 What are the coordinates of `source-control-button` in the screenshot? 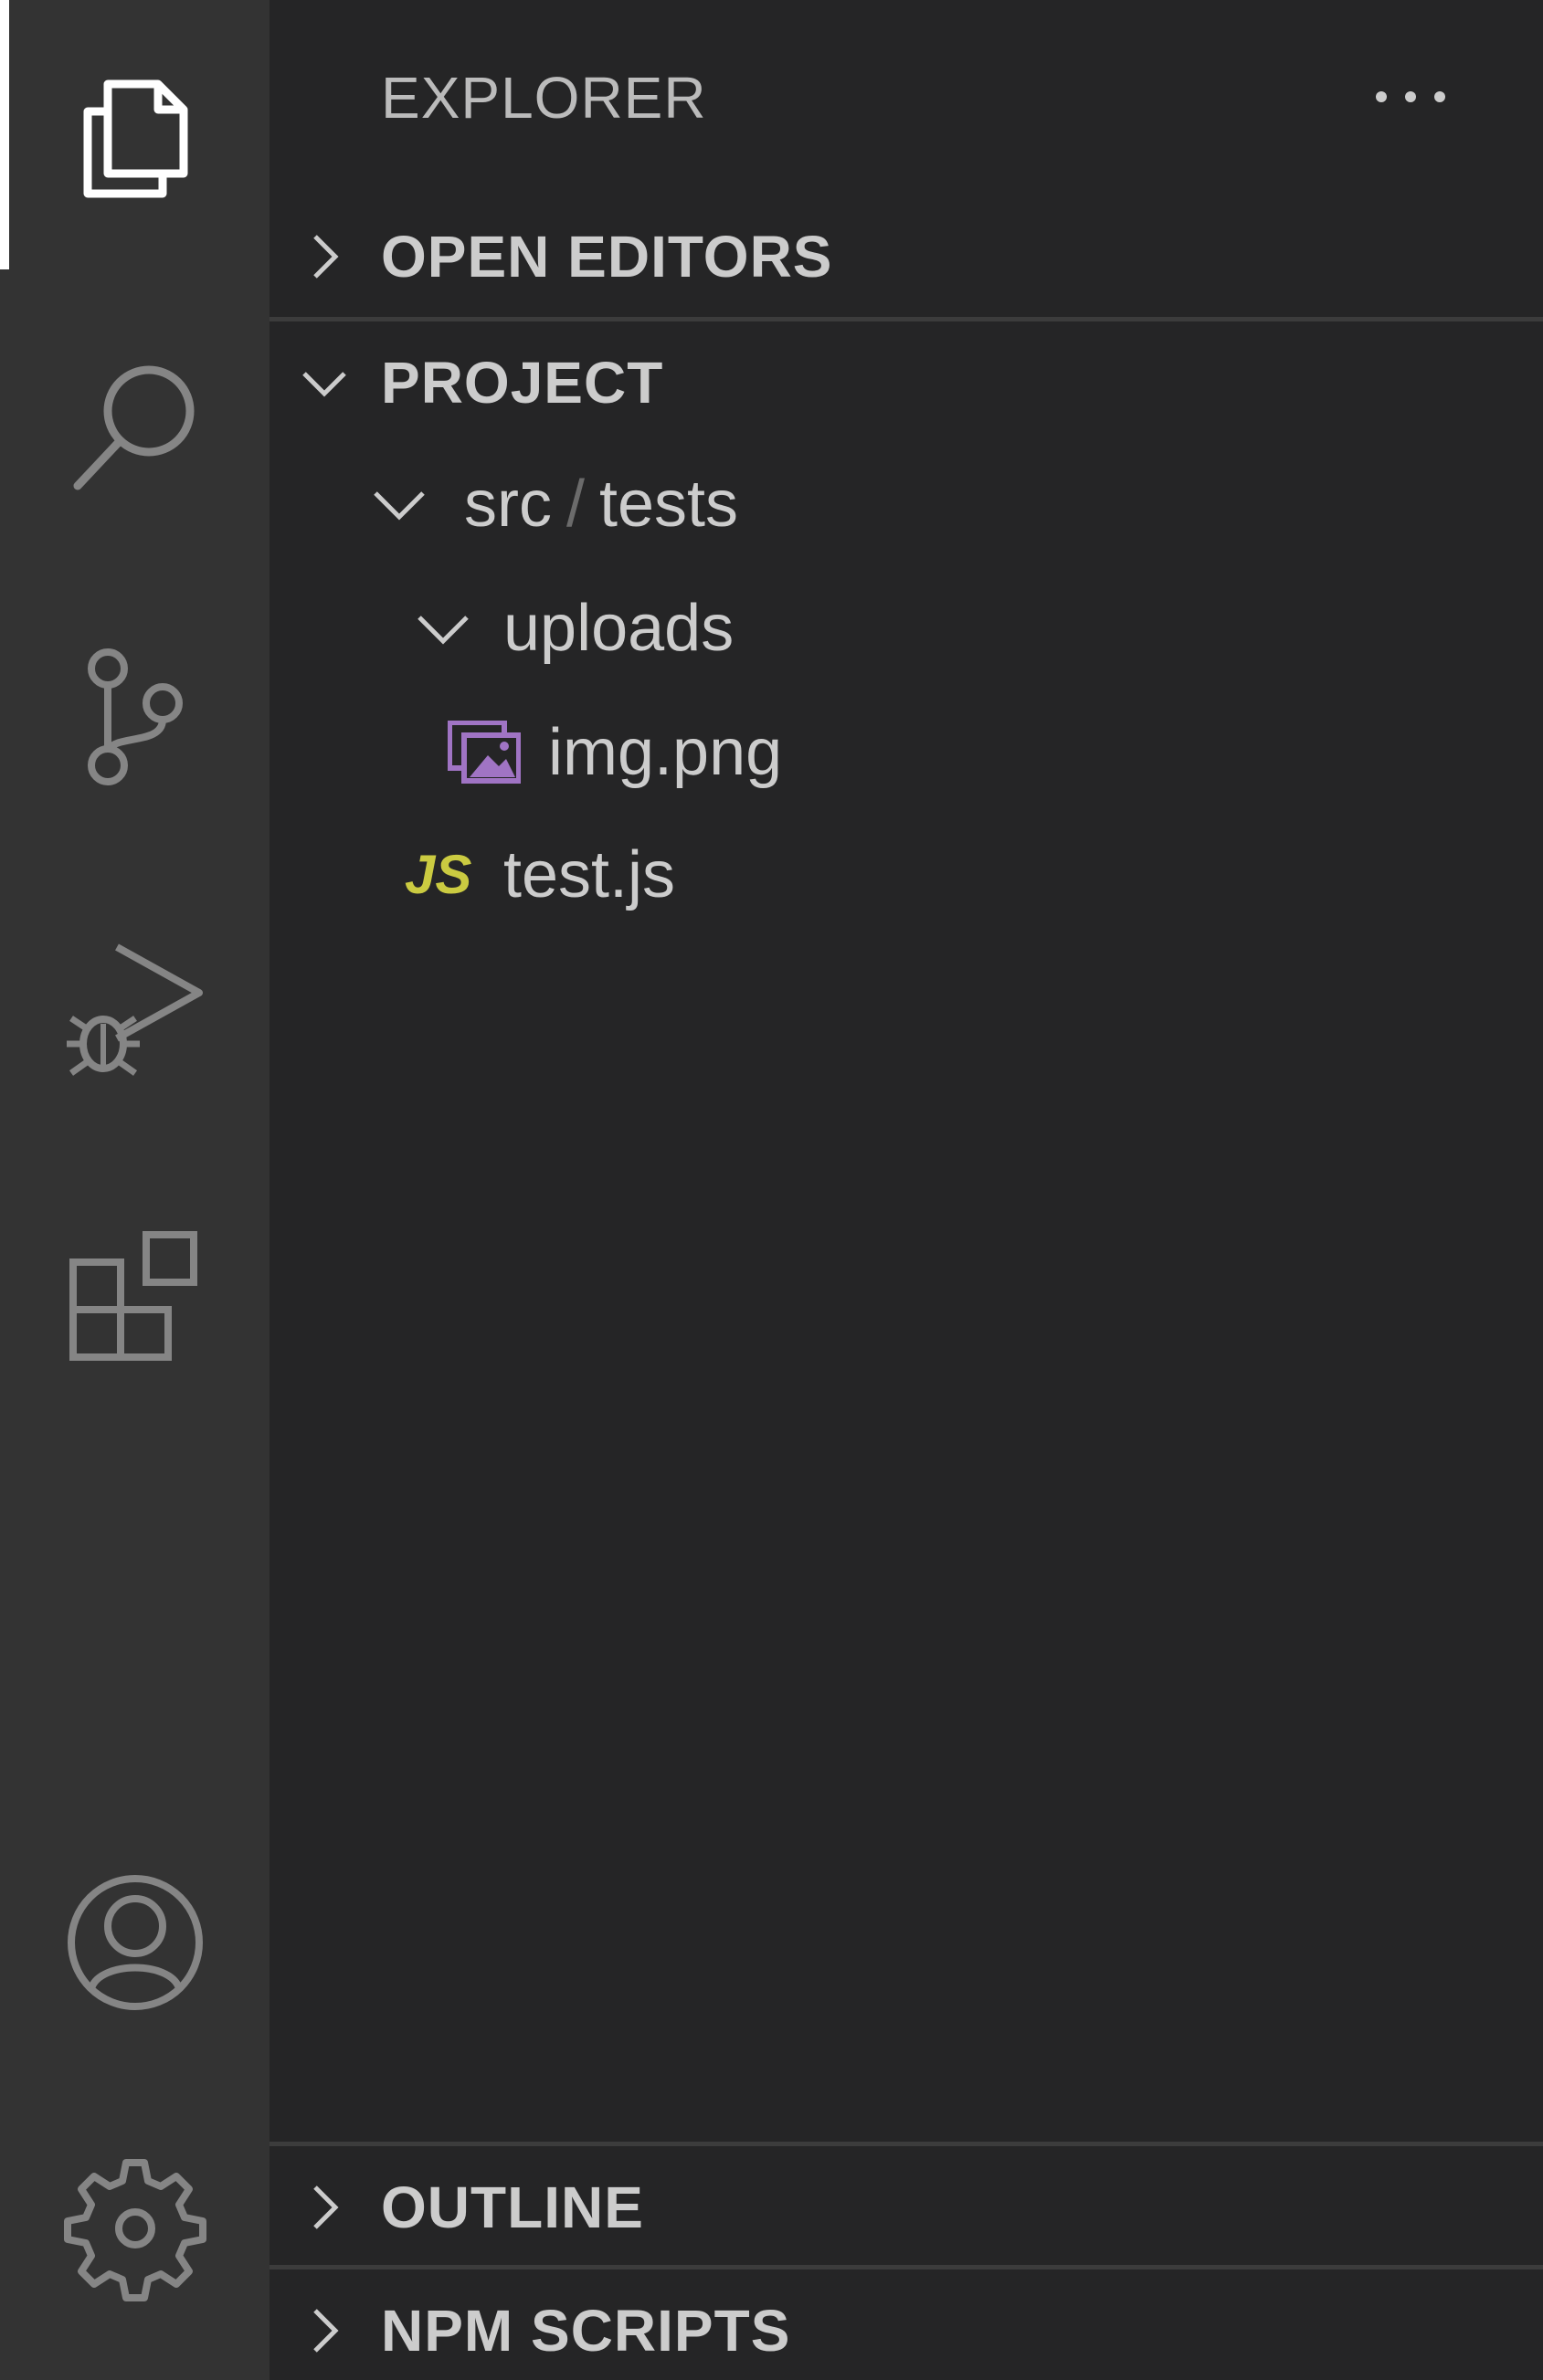 It's located at (134, 717).